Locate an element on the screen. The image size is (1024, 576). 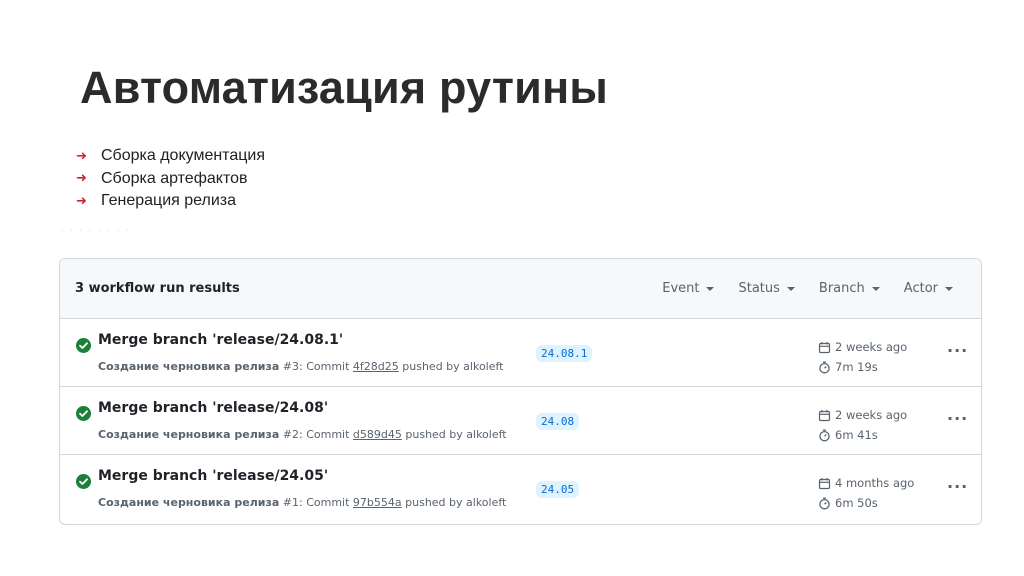
slide-title: Автоматизация рутины is located at coordinates (344, 87).